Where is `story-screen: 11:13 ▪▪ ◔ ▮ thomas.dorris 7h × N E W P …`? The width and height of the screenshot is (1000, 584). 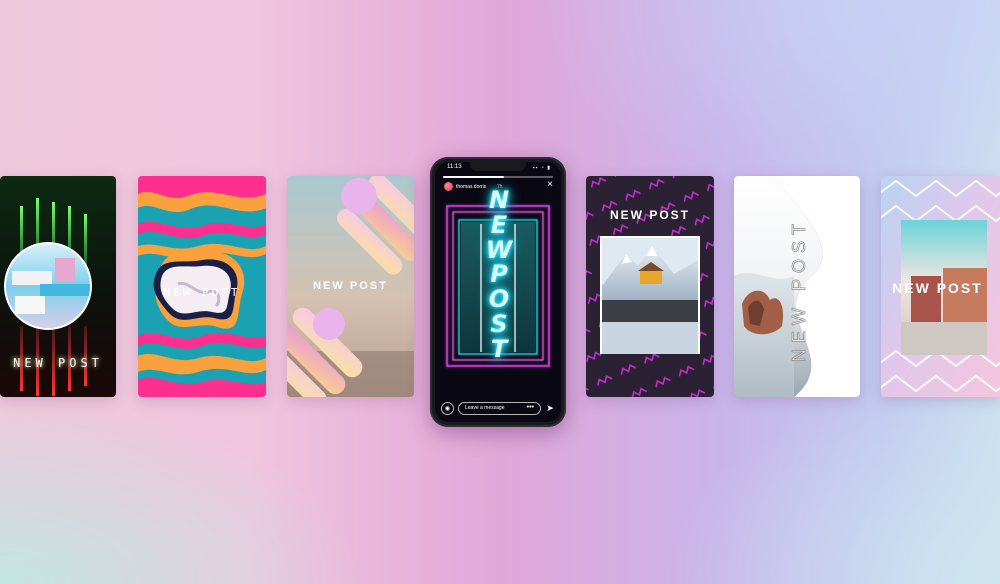 story-screen: 11:13 ▪▪ ◔ ▮ thomas.dorris 7h × N E W P … is located at coordinates (498, 292).